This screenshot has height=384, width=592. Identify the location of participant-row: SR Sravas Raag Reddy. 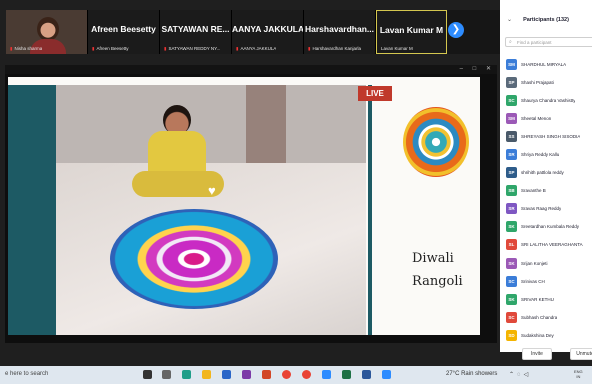
(549, 209).